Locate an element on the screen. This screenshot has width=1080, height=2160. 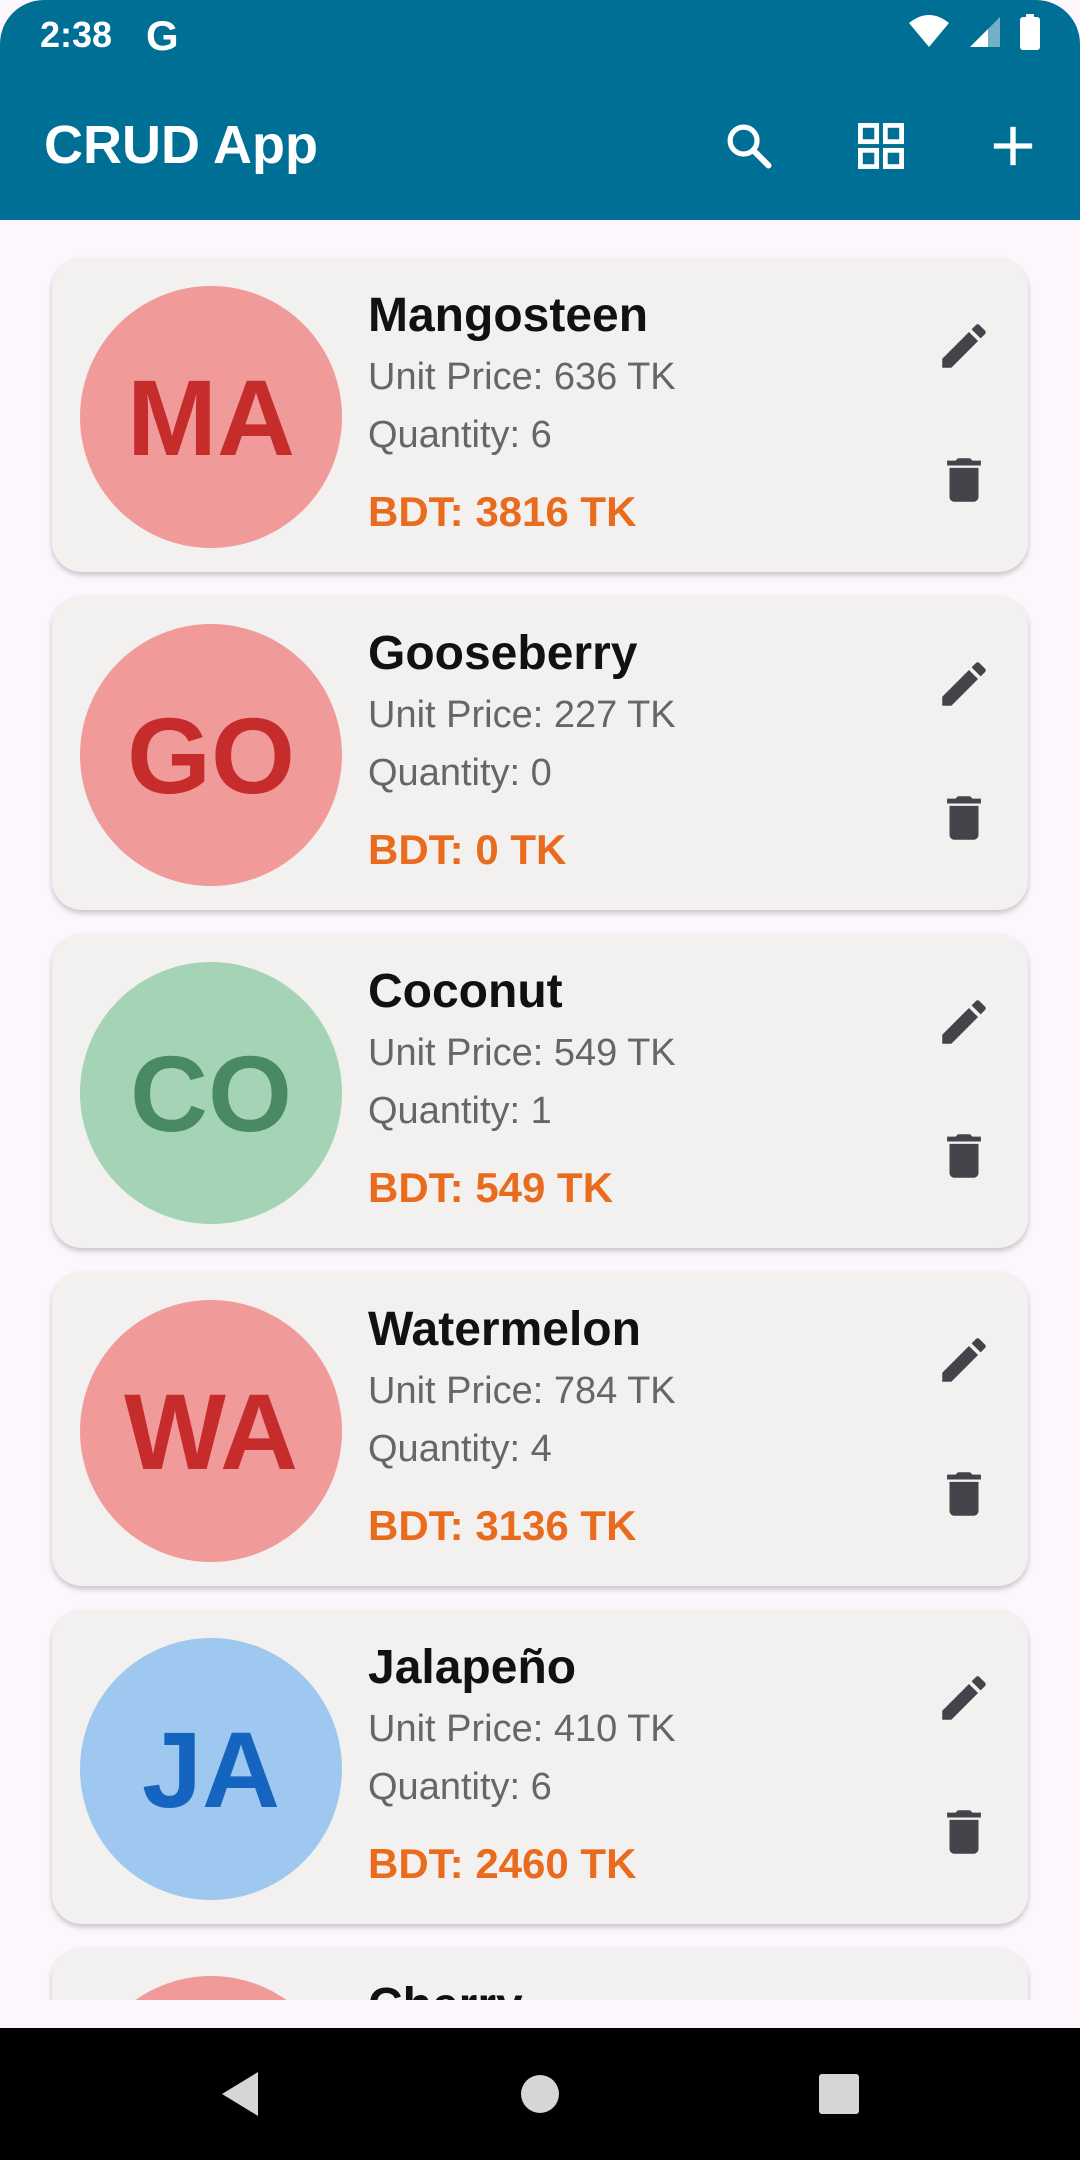
unit-price: Unit Price: 784 TK is located at coordinates (522, 1391).